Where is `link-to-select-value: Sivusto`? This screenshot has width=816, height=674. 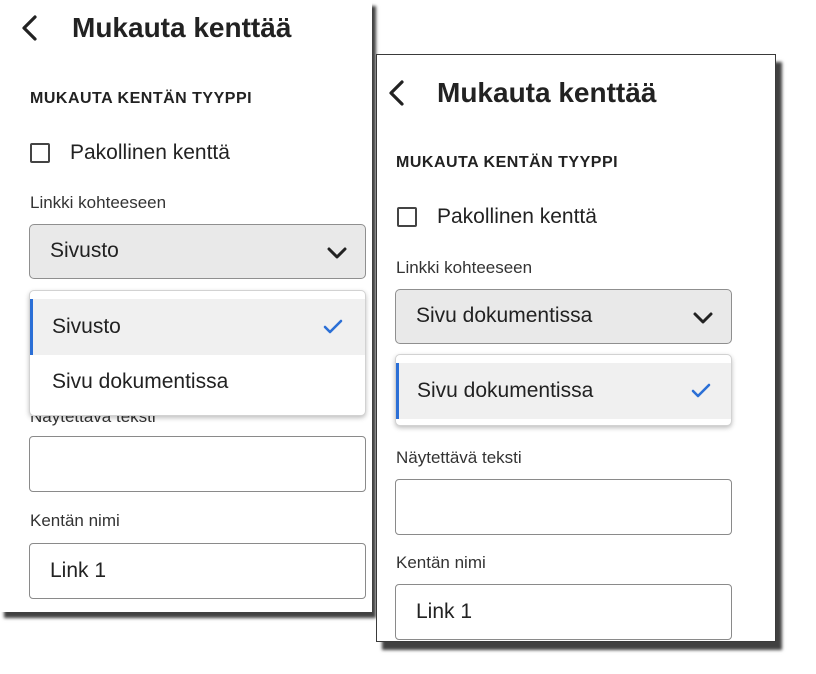 link-to-select-value: Sivusto is located at coordinates (84, 250).